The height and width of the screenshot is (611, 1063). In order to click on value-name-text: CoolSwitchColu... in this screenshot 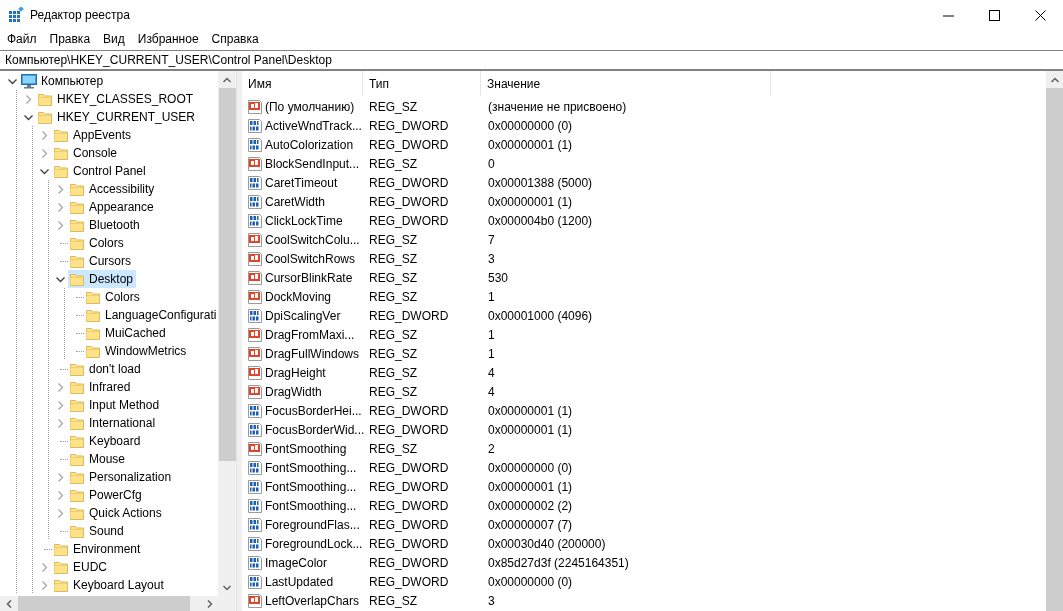, I will do `click(312, 239)`.